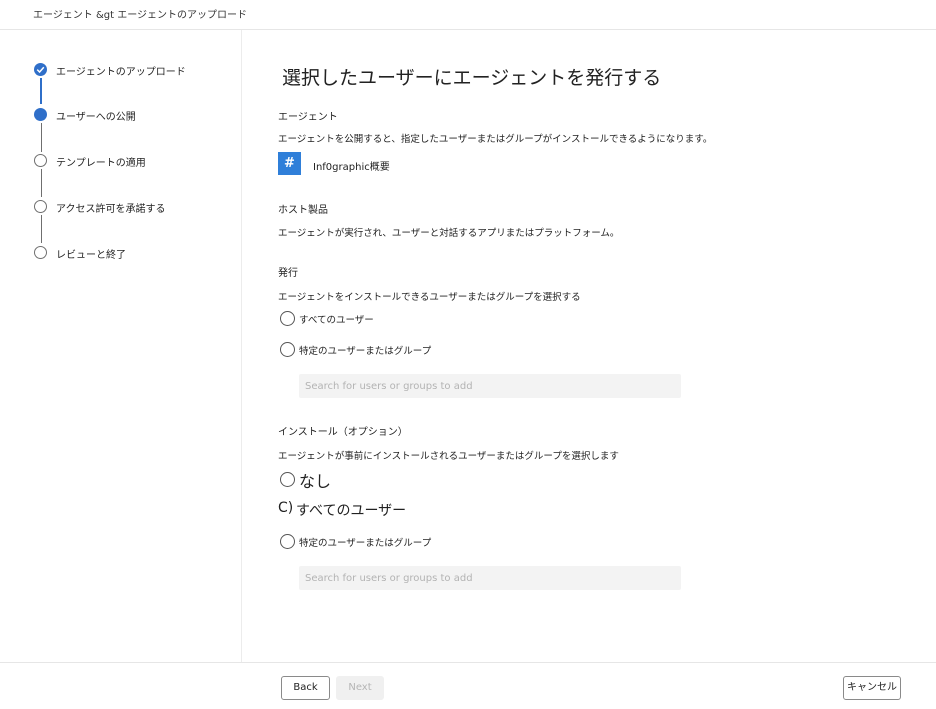 This screenshot has height=709, width=936. What do you see at coordinates (429, 297) in the screenshot?
I see `publish-section-description: エージェントをインストールできるユーザーまたはグループを選択する` at bounding box center [429, 297].